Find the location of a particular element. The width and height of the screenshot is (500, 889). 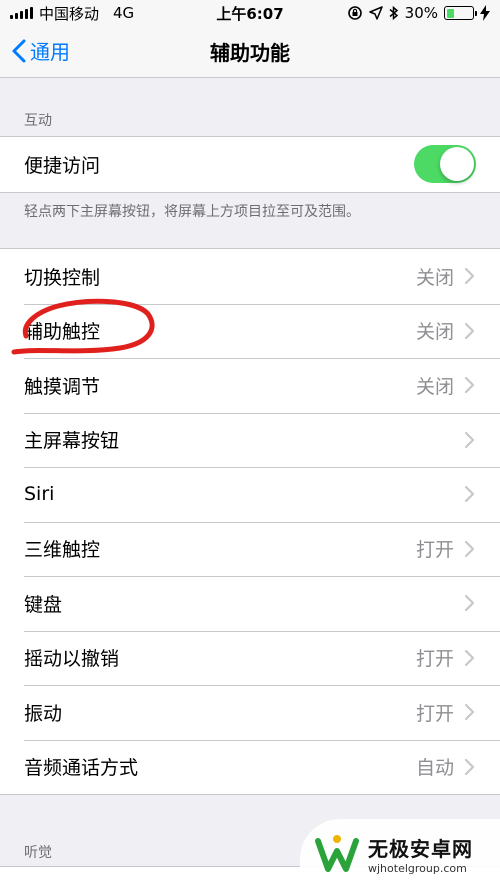

row-label: 振动 is located at coordinates (43, 713).